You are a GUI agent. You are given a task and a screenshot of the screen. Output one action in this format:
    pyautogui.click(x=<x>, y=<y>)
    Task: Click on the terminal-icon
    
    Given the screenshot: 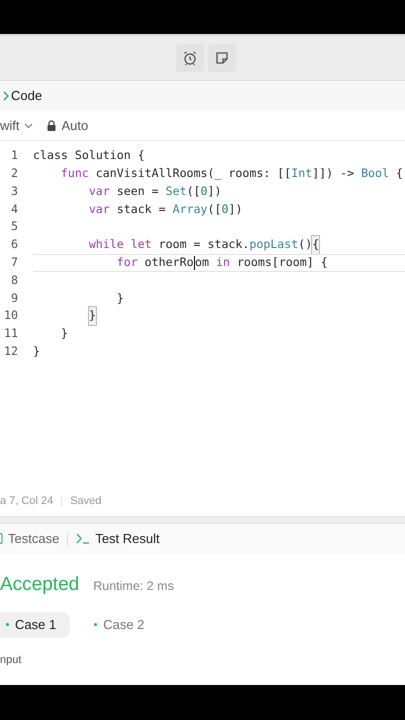 What is the action you would take?
    pyautogui.click(x=83, y=538)
    